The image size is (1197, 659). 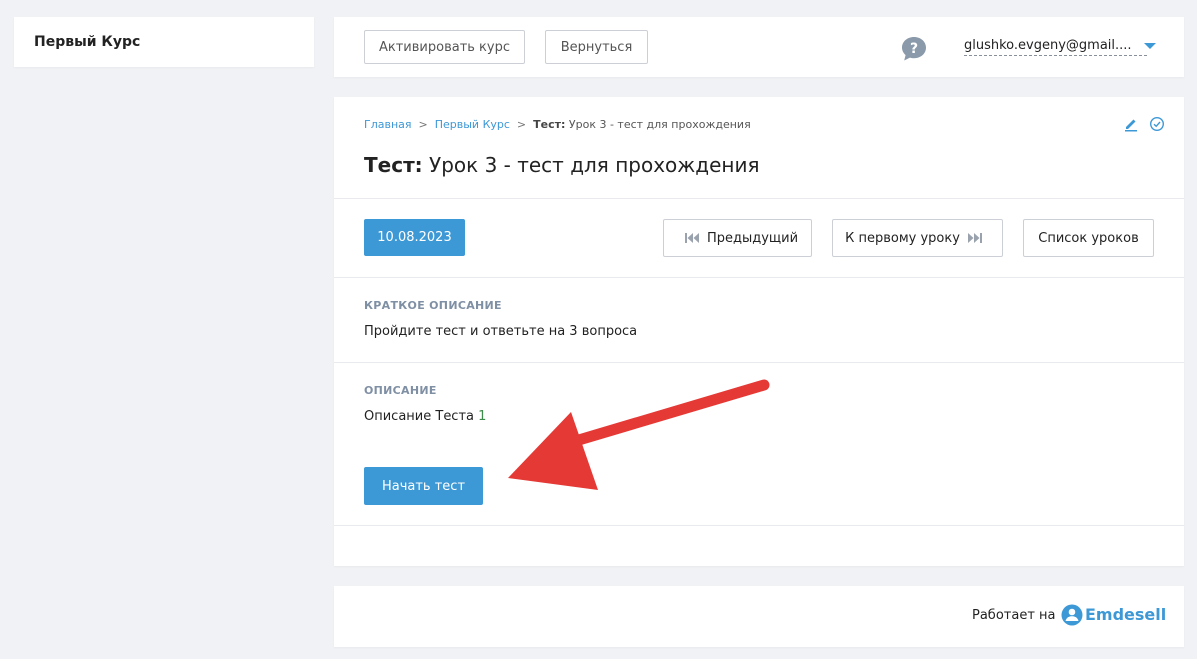 I want to click on sidebar-course-title: Первый Курс, so click(x=87, y=42).